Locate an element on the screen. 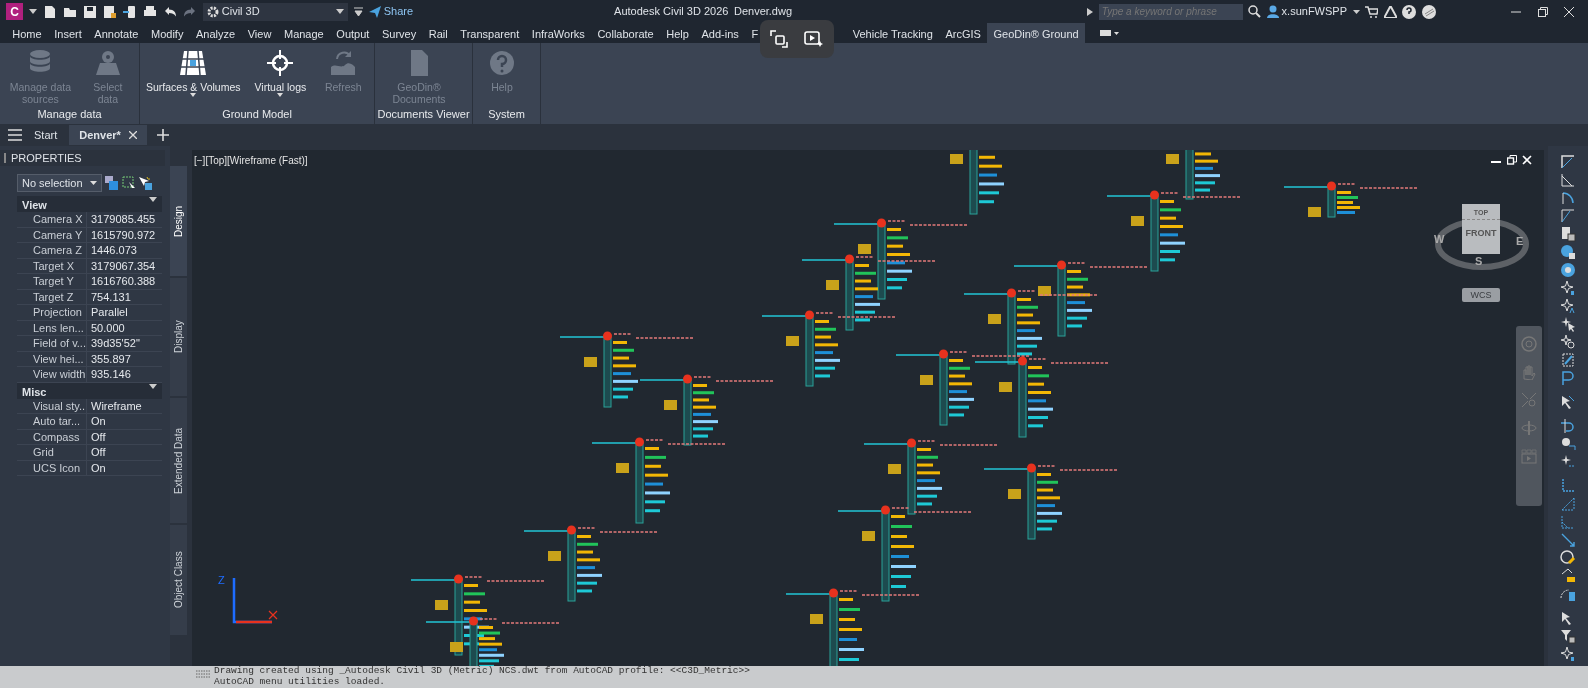 This screenshot has width=1588, height=688. file-name: Denver.dwg is located at coordinates (763, 12).